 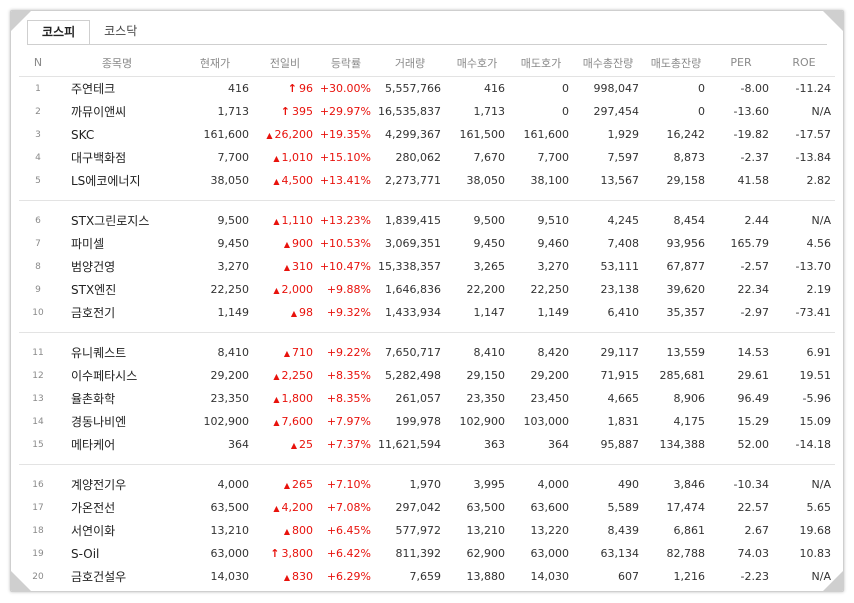 What do you see at coordinates (117, 352) in the screenshot?
I see `stock-name-link: 유니퀘스트` at bounding box center [117, 352].